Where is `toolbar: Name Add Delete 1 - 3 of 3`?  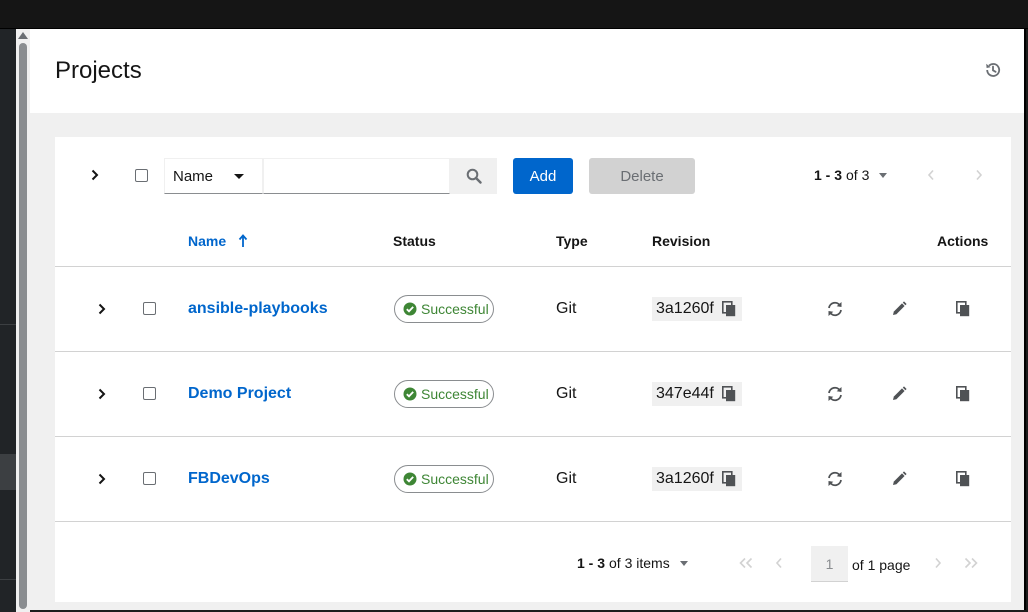
toolbar: Name Add Delete 1 - 3 of 3 is located at coordinates (533, 175).